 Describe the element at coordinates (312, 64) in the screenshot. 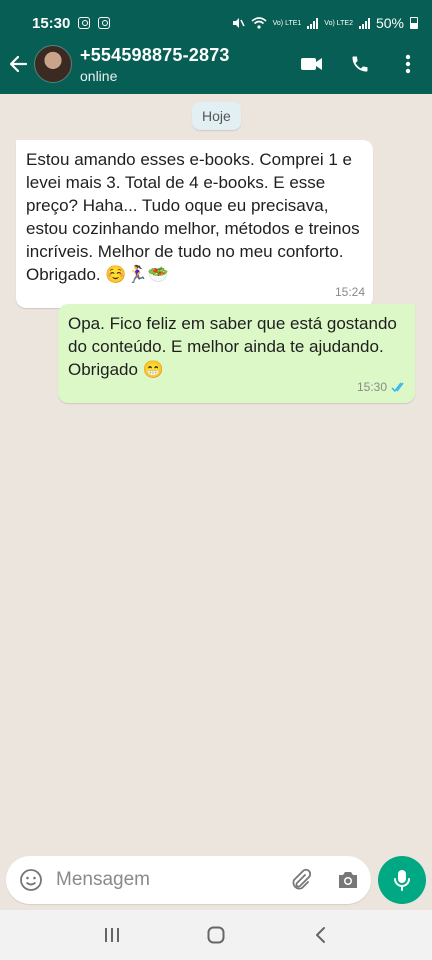

I see `video-call-icon` at that location.